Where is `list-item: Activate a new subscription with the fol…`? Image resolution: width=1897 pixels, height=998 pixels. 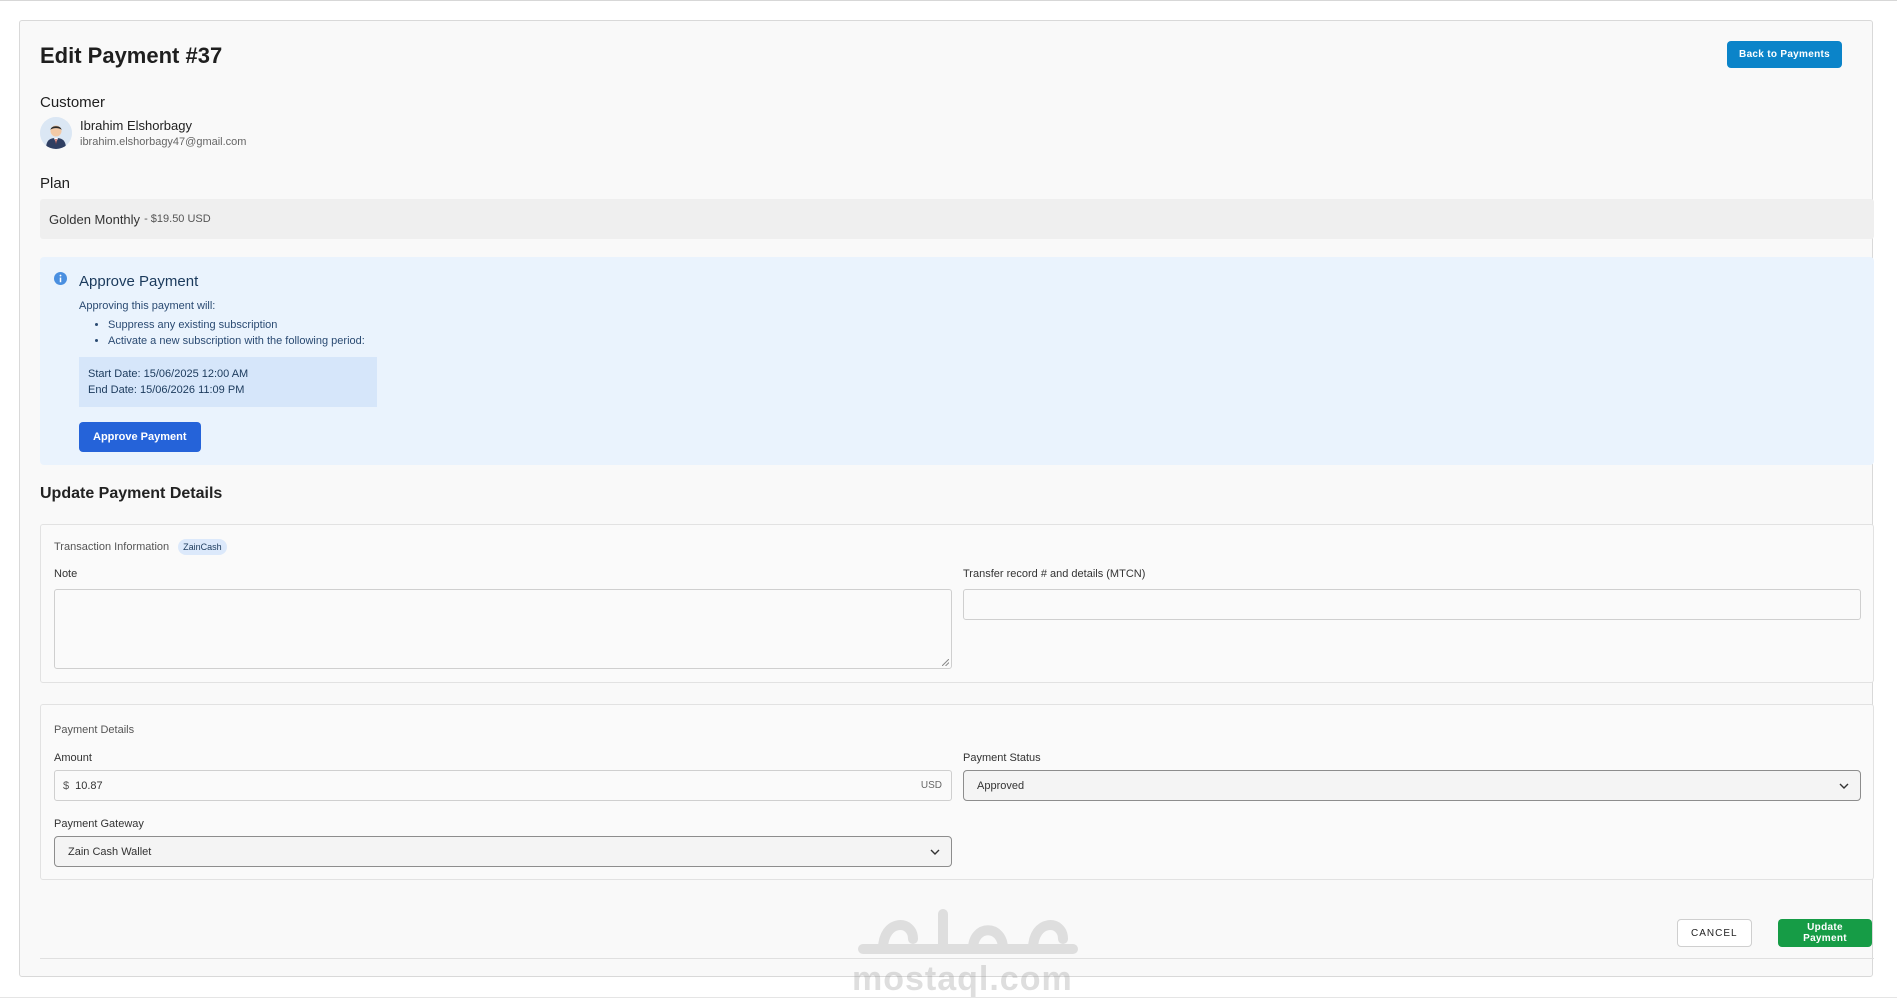
list-item: Activate a new subscription with the fol… is located at coordinates (236, 341).